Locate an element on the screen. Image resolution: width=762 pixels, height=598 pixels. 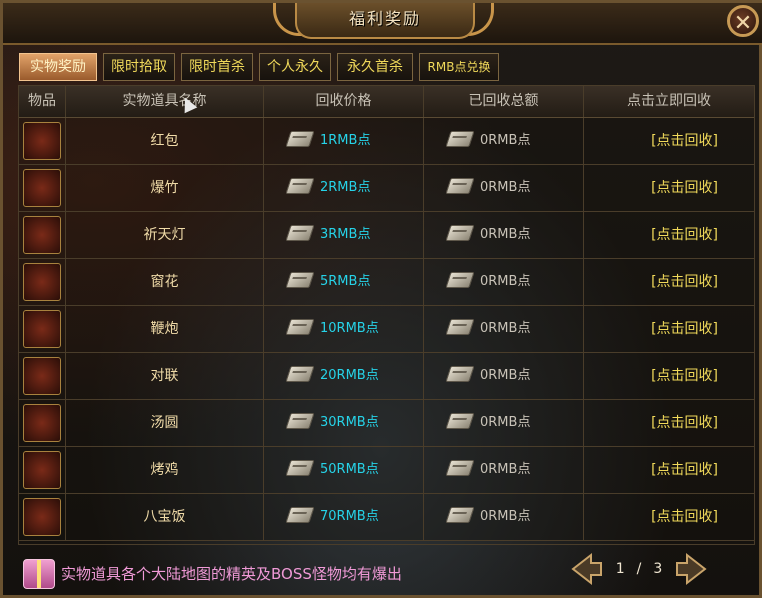
header-item: 物品 is located at coordinates (42, 101).